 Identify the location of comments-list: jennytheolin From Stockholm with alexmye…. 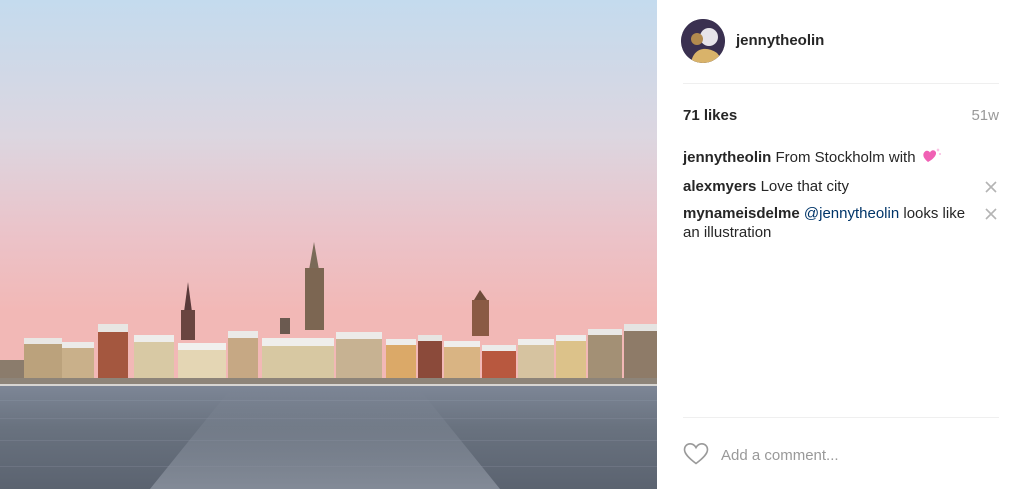
(841, 198).